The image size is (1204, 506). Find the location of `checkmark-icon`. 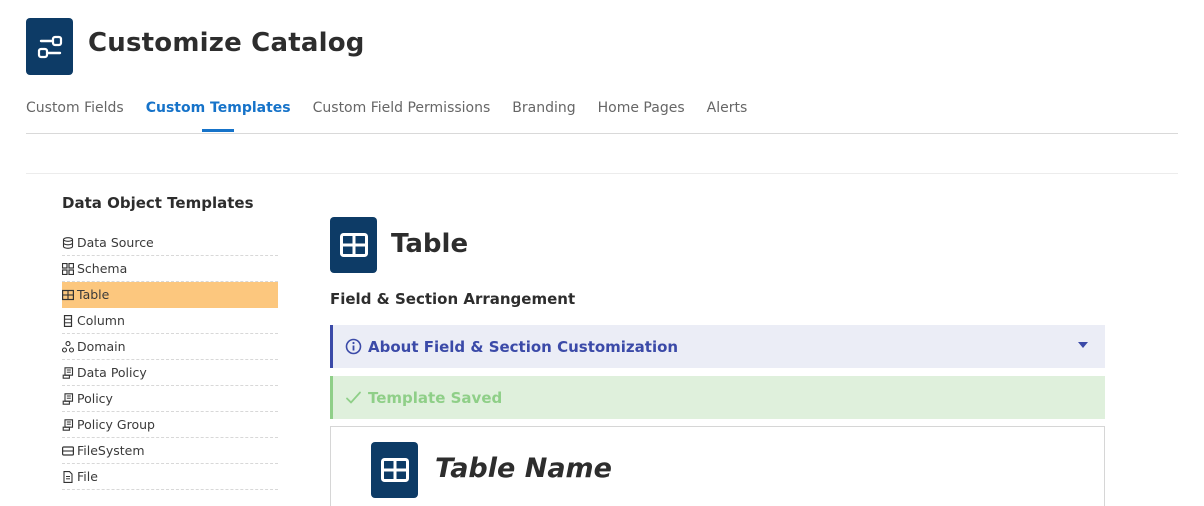

checkmark-icon is located at coordinates (353, 397).